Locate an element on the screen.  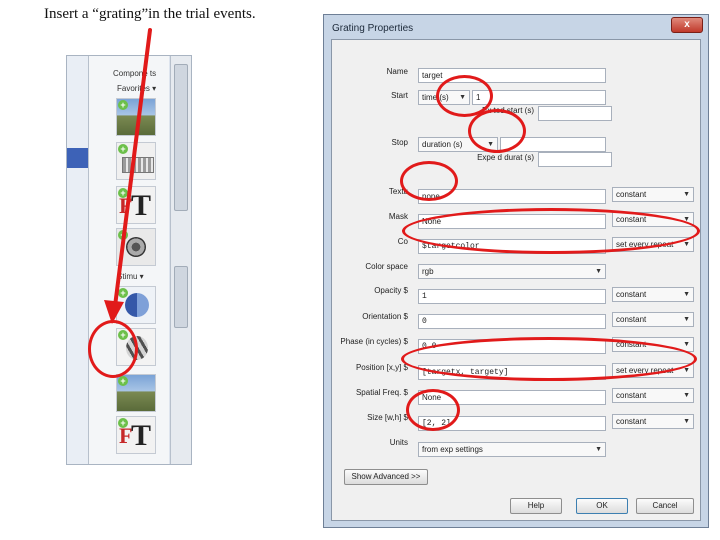
spatial-freq-mode-value: constant is located at coordinates (631, 395).